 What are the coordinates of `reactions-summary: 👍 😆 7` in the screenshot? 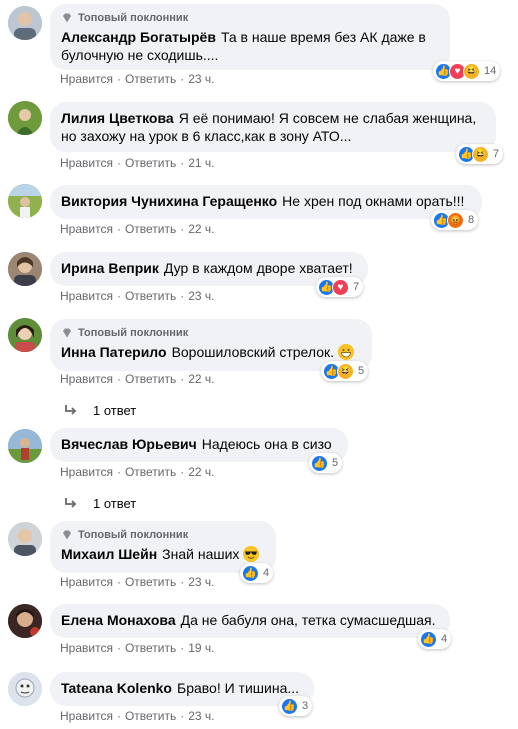 It's located at (480, 154).